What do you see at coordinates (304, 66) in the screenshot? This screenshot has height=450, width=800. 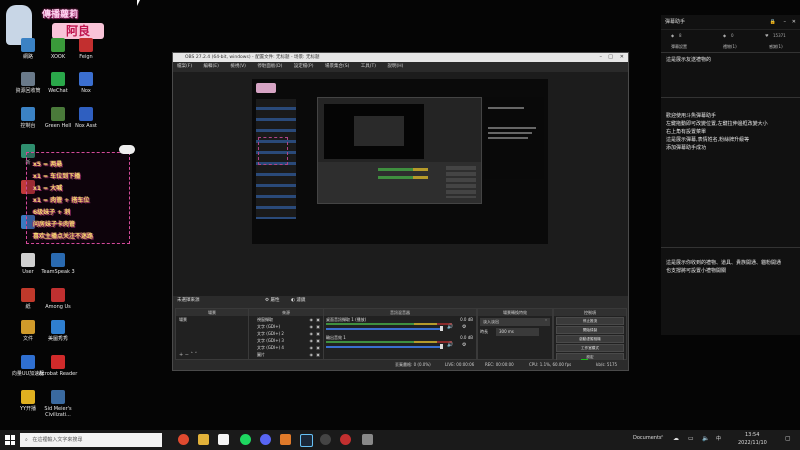 I see `menu-profile: 設定檔(P)` at bounding box center [304, 66].